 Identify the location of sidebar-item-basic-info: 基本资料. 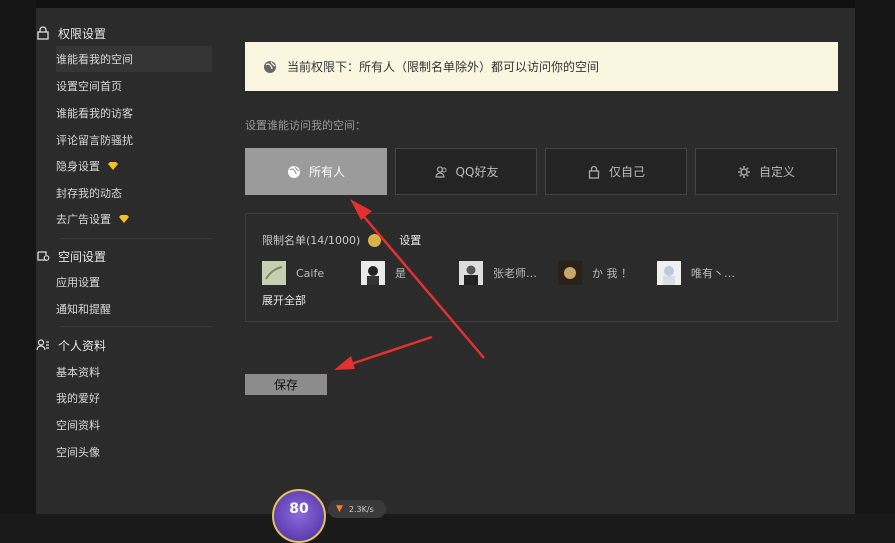
(134, 372).